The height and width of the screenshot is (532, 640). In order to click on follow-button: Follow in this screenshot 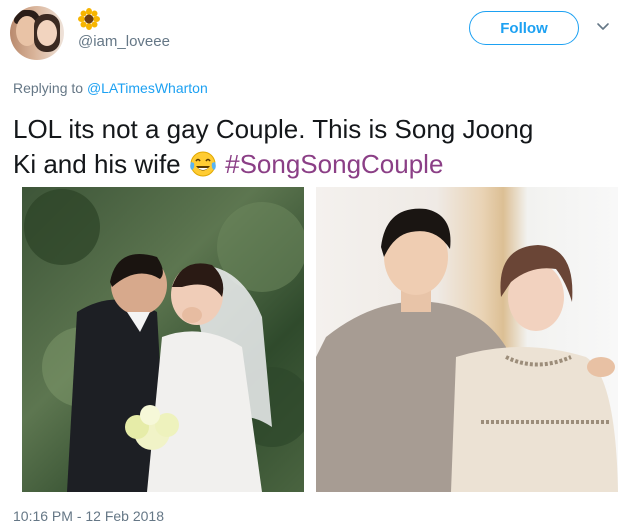, I will do `click(524, 28)`.